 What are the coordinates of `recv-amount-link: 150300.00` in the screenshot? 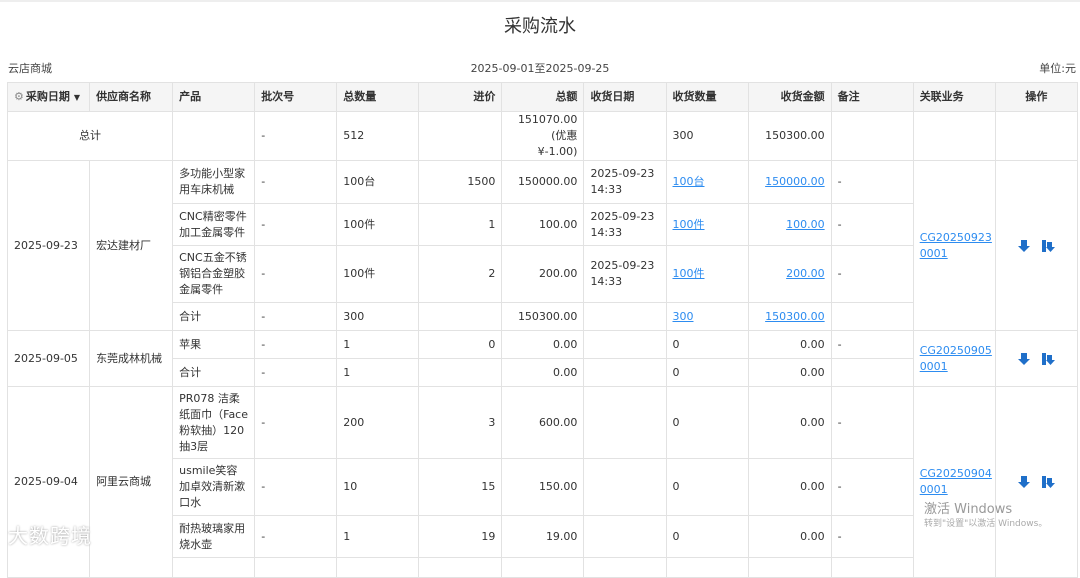 It's located at (795, 316).